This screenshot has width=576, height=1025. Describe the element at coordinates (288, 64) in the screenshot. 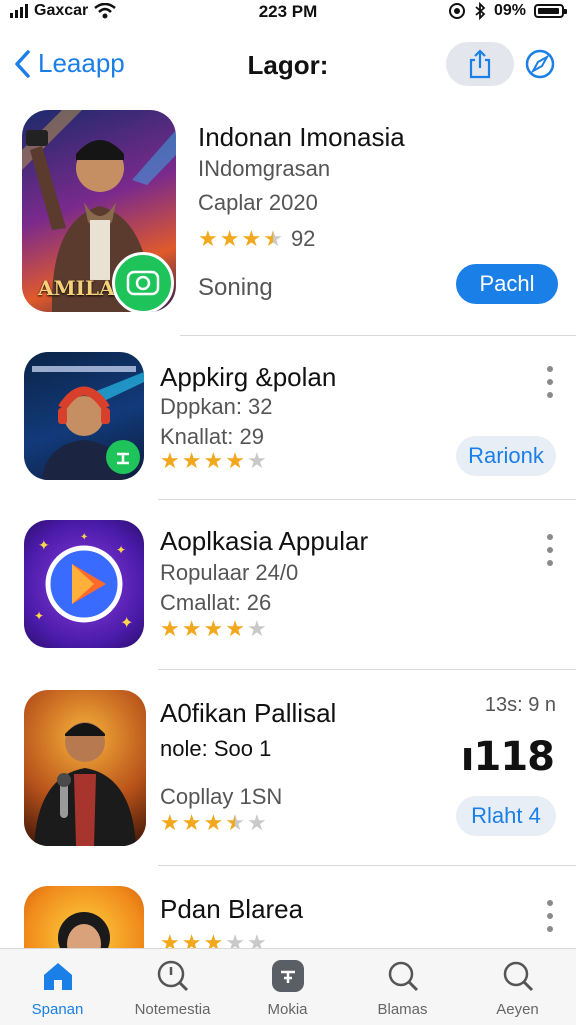

I see `navigation-bar: Leaapp Lagor:` at that location.